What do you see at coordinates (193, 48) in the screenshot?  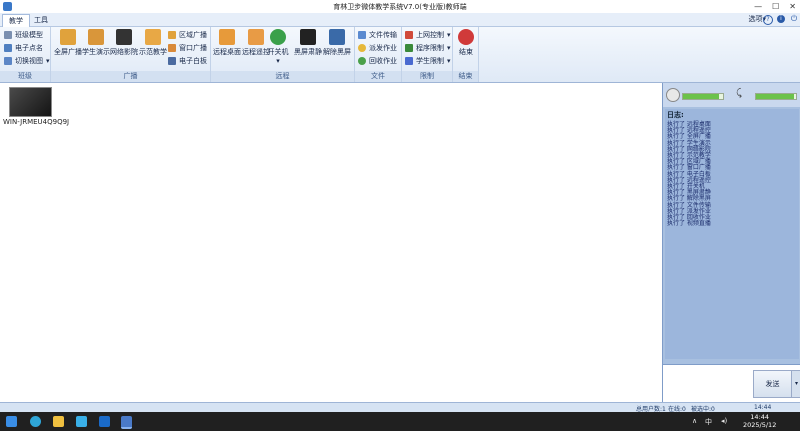 I see `window-broadcast-label: 窗口广播` at bounding box center [193, 48].